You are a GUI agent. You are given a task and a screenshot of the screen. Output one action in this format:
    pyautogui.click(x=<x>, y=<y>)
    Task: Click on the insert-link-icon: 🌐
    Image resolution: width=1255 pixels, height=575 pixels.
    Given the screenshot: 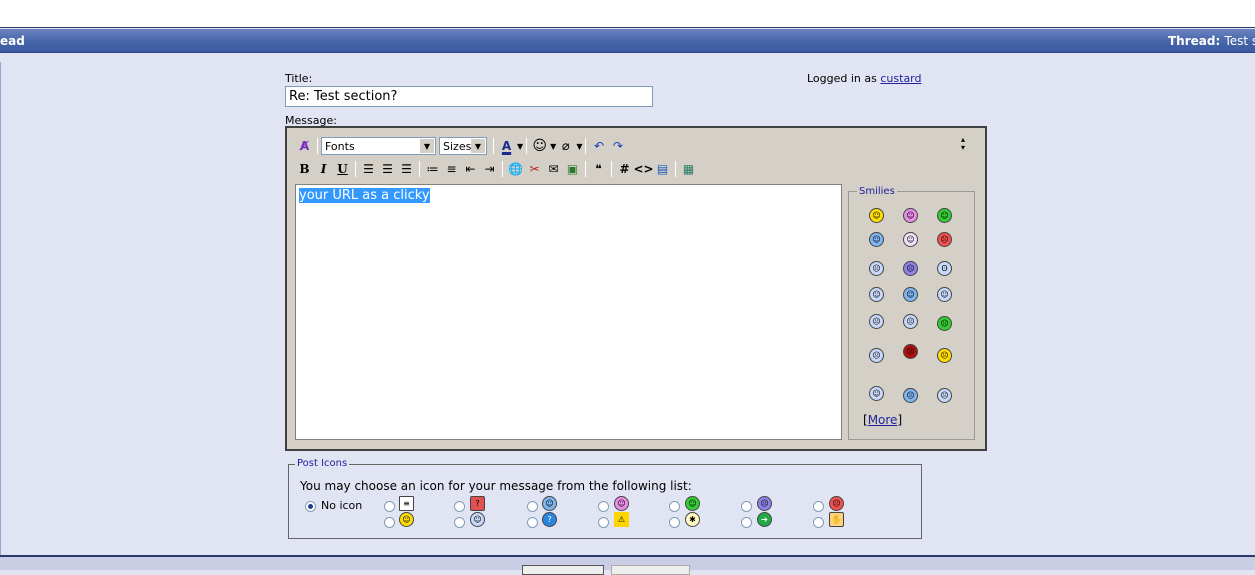 What is the action you would take?
    pyautogui.click(x=515, y=169)
    